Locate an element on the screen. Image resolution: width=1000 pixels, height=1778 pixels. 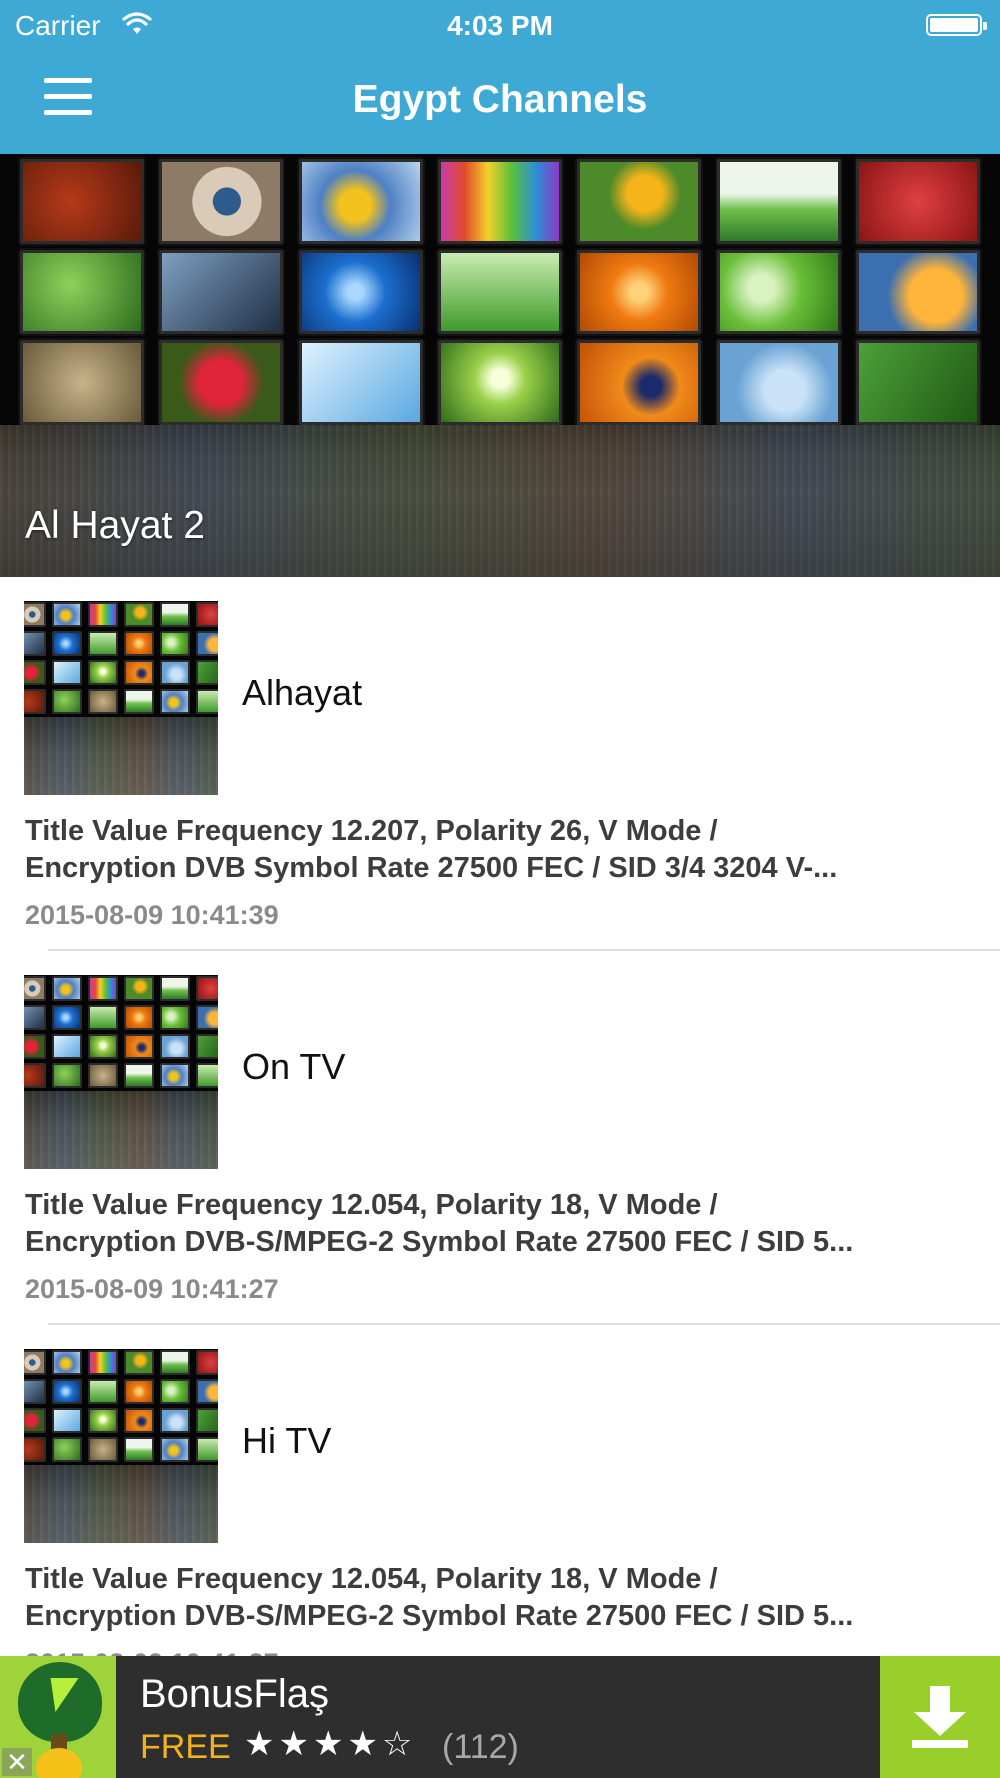
channel-date: 2015-08-09 10:41:27 is located at coordinates (152, 1289).